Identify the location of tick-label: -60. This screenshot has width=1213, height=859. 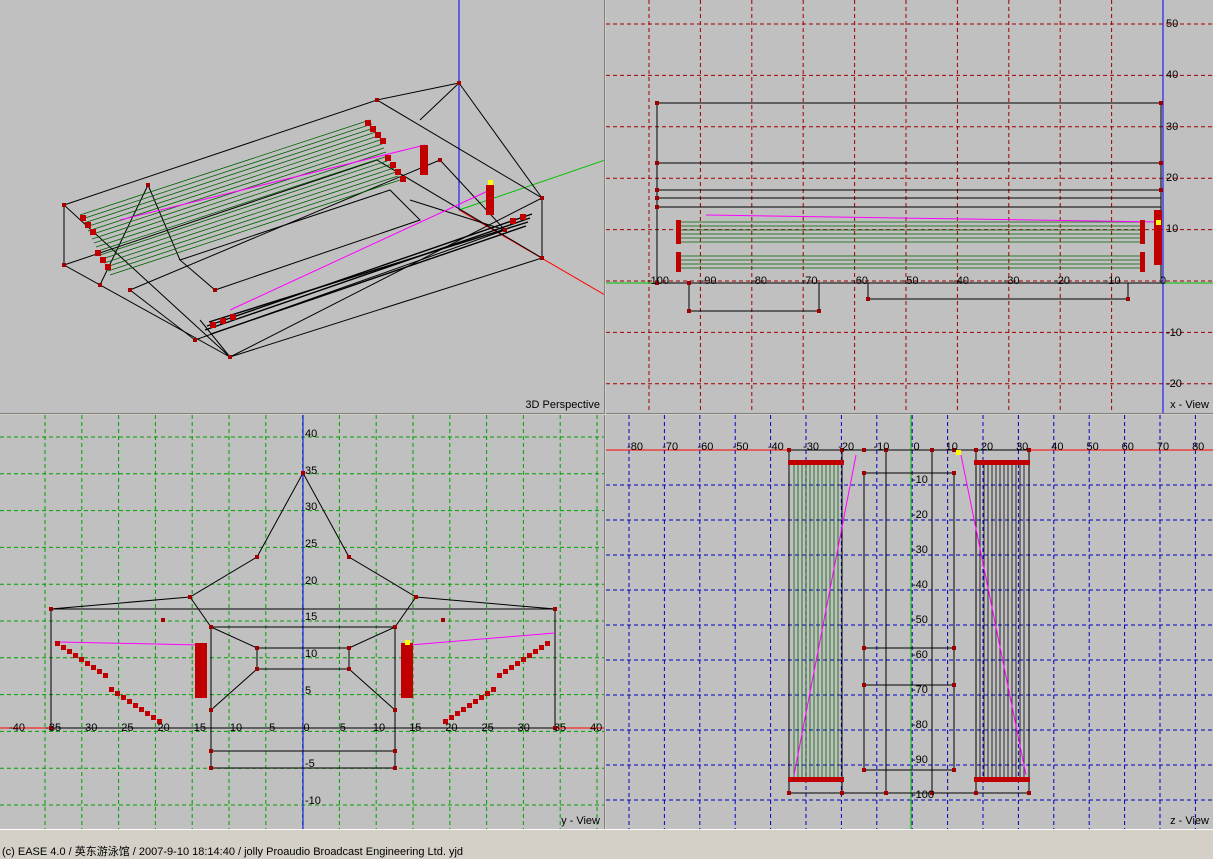
(920, 655).